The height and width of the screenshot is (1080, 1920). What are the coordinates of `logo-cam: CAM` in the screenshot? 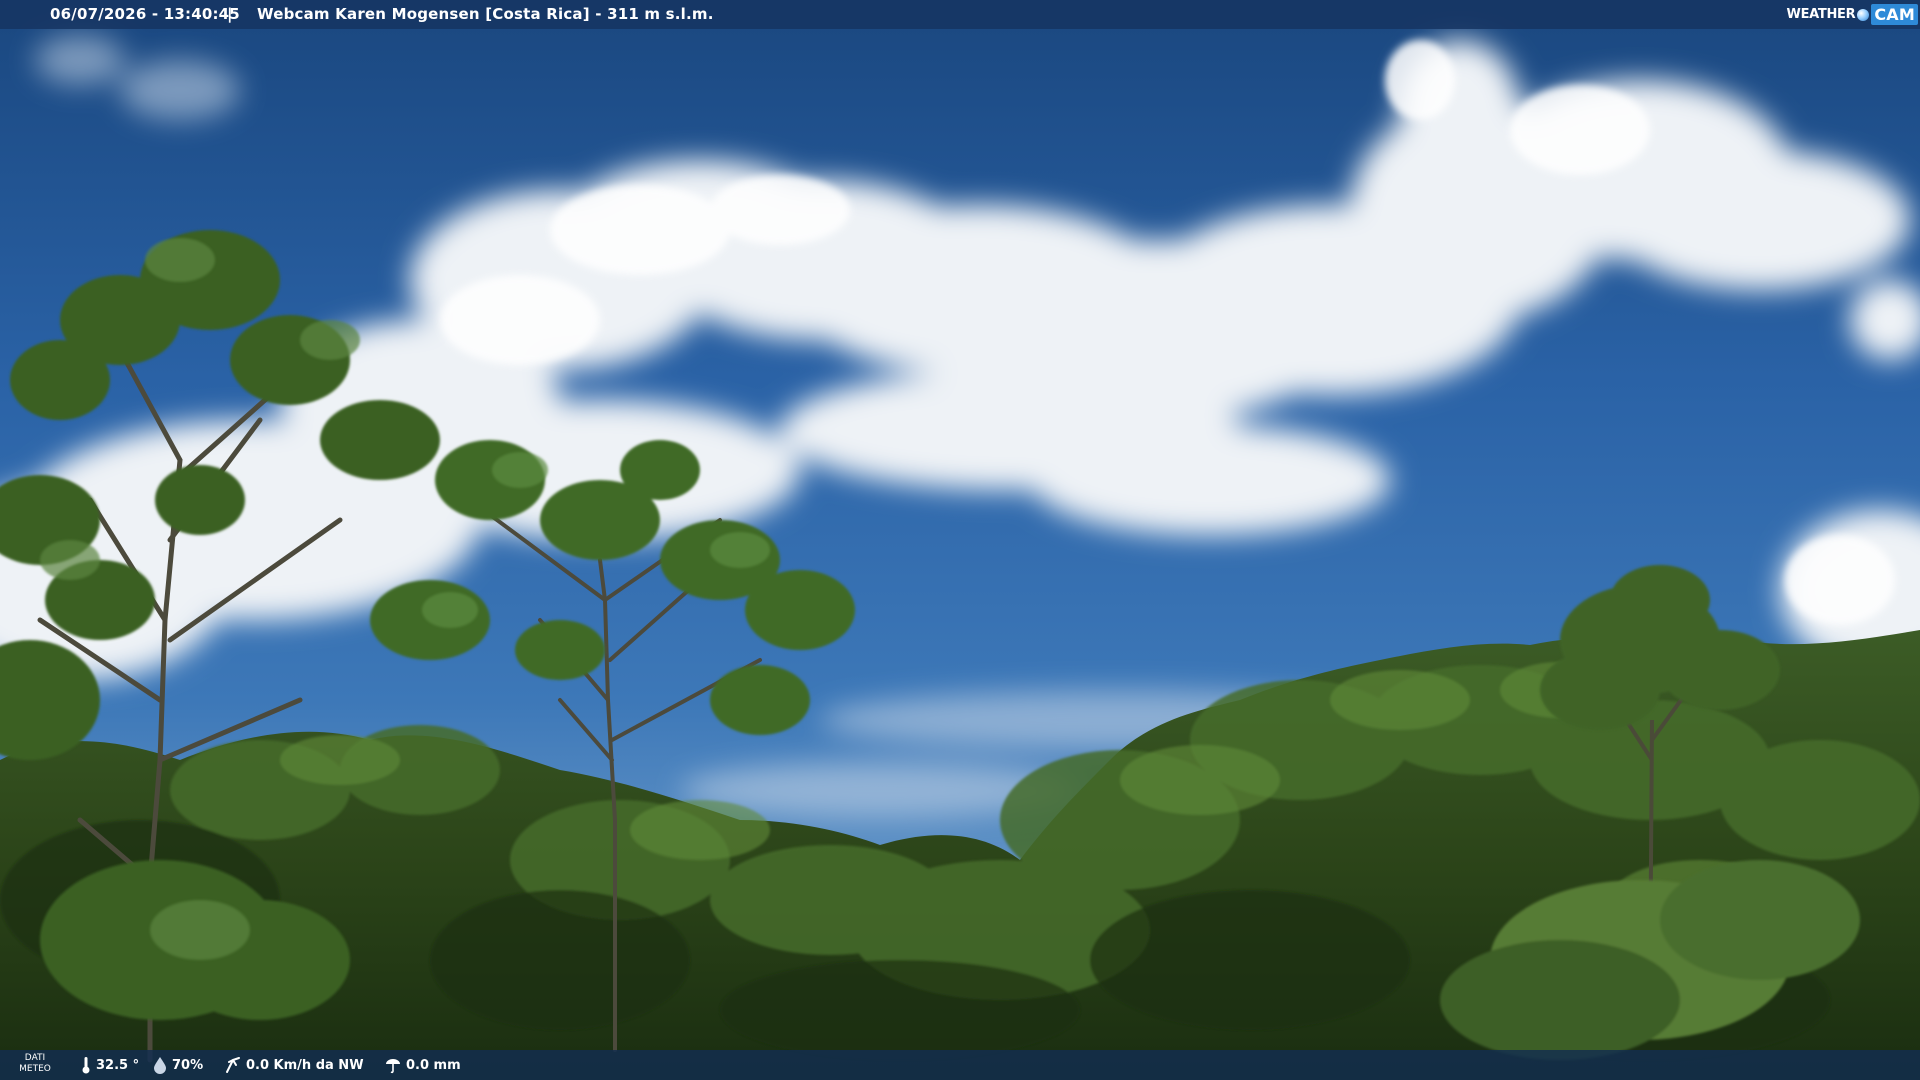 It's located at (1894, 14).